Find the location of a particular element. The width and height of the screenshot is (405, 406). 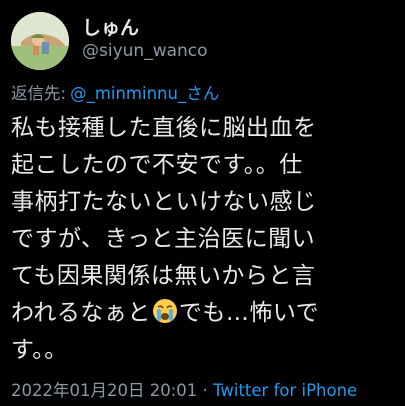

tweet-timestamp: 2022年01月20日 20:01 is located at coordinates (104, 390).